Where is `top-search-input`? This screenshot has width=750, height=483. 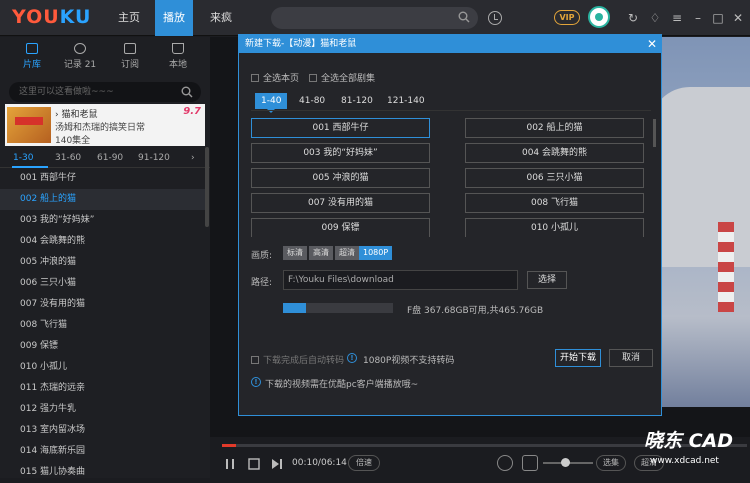
top-search-input is located at coordinates (374, 18).